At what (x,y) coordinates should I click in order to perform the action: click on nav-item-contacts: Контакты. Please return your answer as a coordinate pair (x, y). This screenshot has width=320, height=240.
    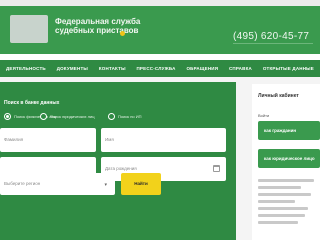
    Looking at the image, I should click on (112, 68).